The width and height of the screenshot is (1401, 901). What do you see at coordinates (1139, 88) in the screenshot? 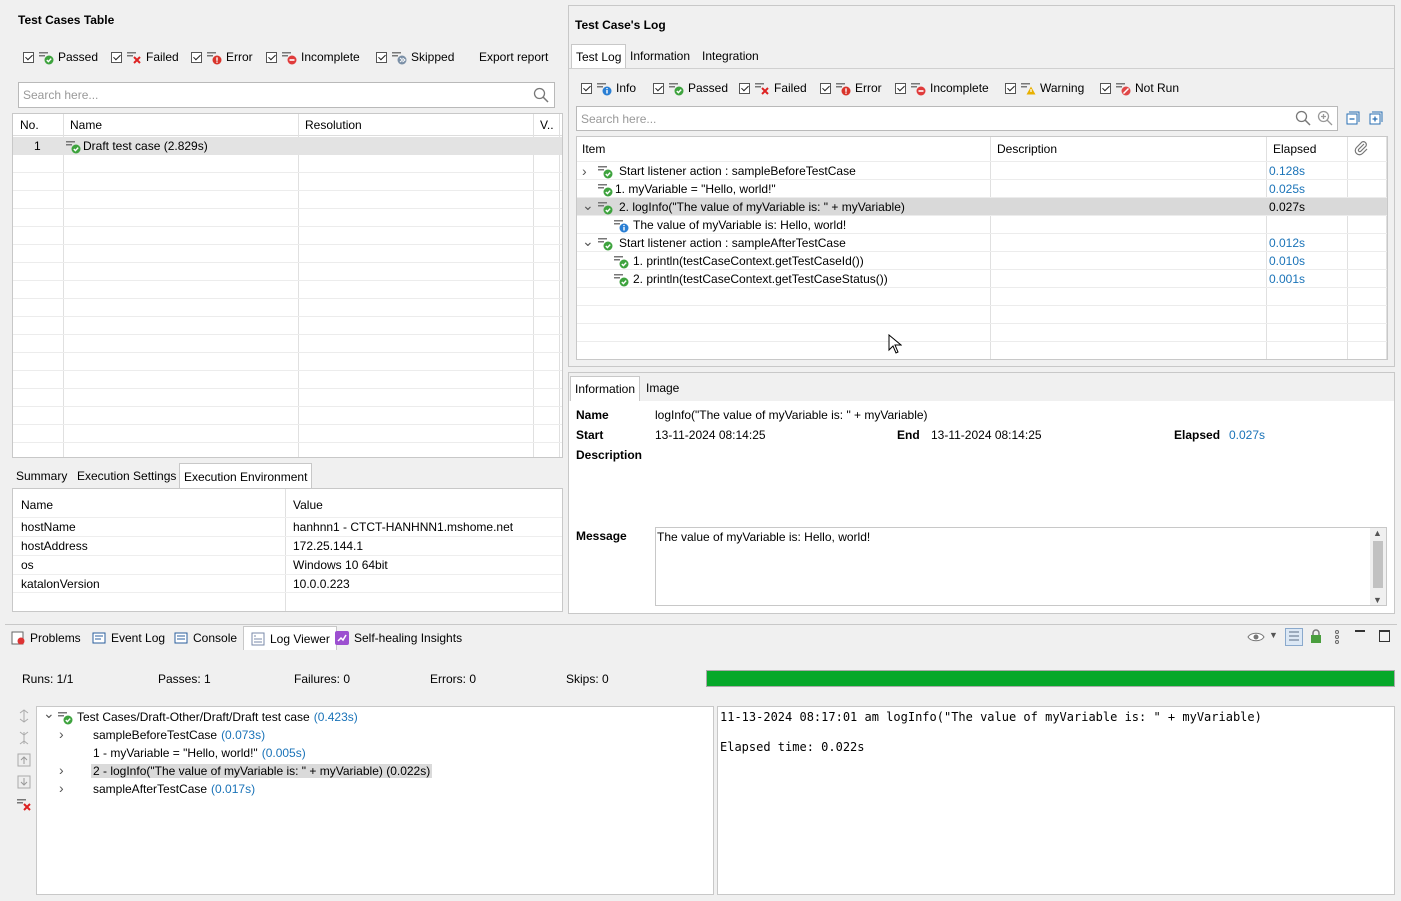
I see `filter-not-run: Not Run` at bounding box center [1139, 88].